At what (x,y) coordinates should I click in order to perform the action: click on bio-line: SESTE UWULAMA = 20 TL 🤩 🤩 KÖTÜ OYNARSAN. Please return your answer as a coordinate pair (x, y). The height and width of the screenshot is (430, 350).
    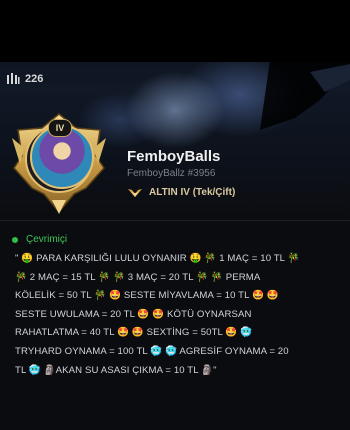
    Looking at the image, I should click on (133, 314).